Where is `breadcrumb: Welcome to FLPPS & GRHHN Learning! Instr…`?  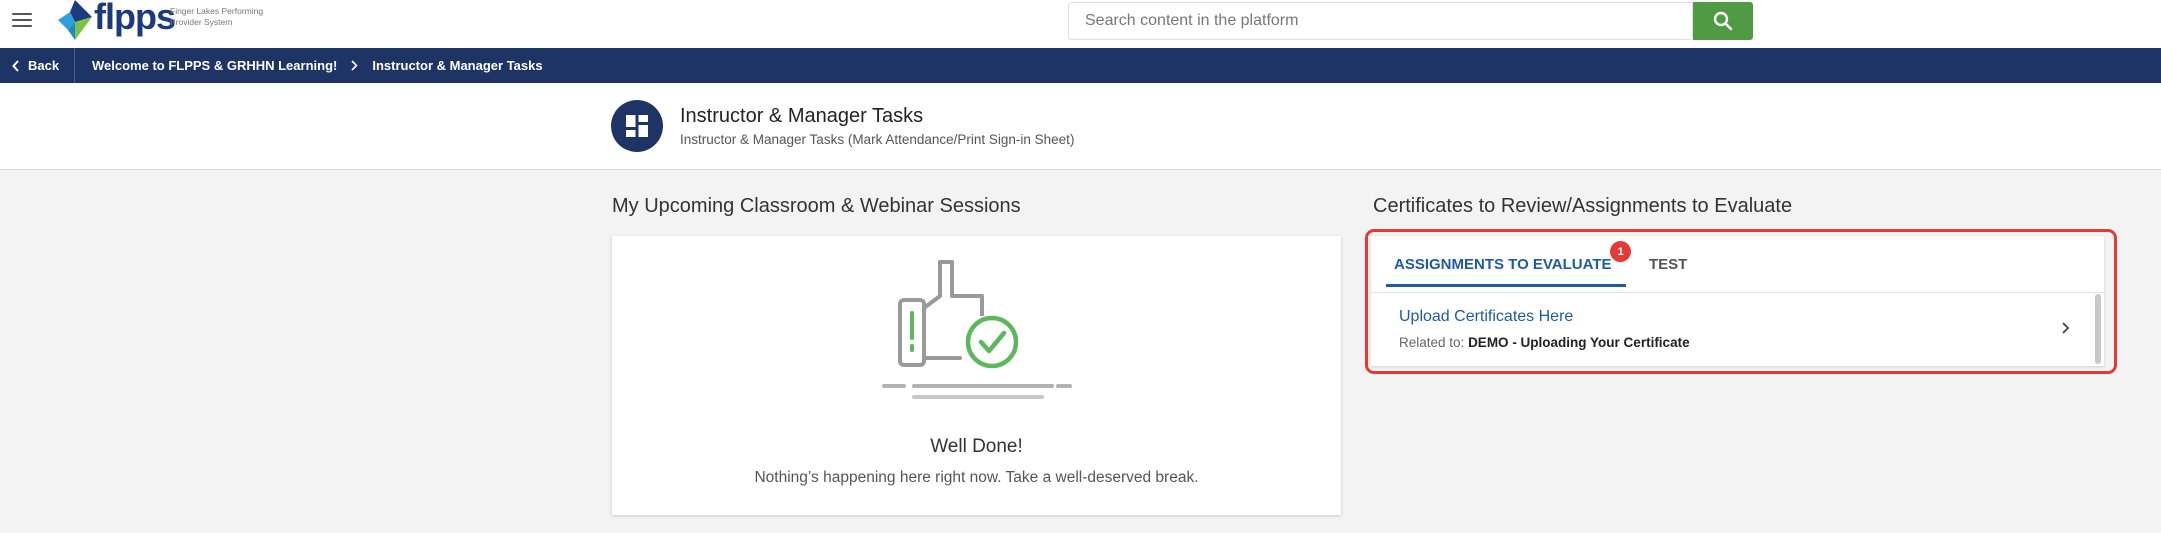
breadcrumb: Welcome to FLPPS & GRHHN Learning! Instr… is located at coordinates (317, 65).